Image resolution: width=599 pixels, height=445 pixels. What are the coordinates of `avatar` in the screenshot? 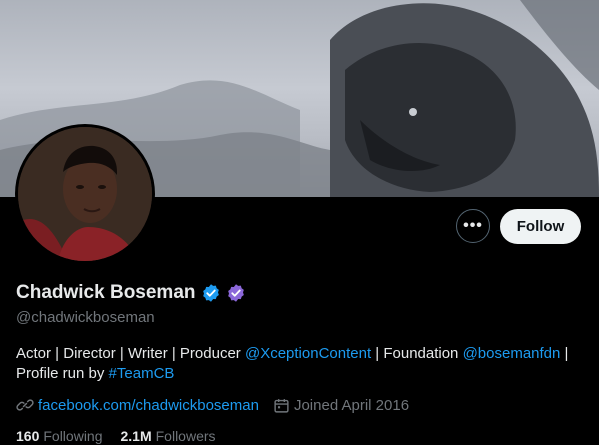 It's located at (85, 194).